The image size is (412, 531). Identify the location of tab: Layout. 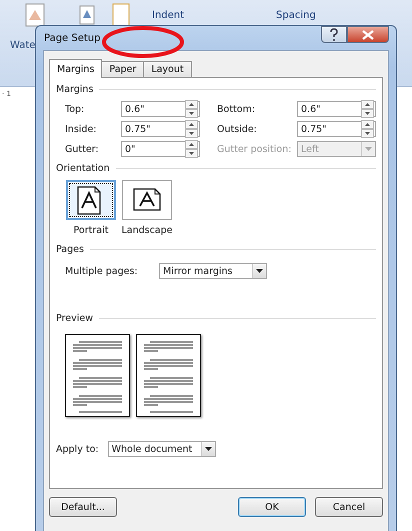
(167, 69).